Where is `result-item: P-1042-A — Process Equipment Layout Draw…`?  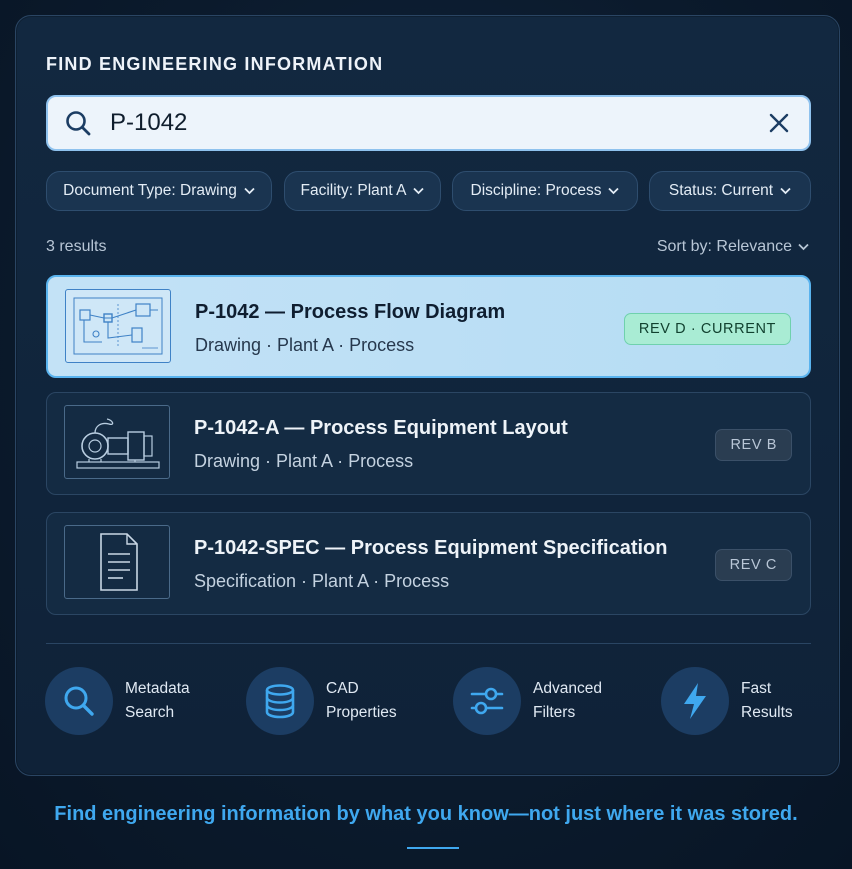 result-item: P-1042-A — Process Equipment Layout Draw… is located at coordinates (428, 443).